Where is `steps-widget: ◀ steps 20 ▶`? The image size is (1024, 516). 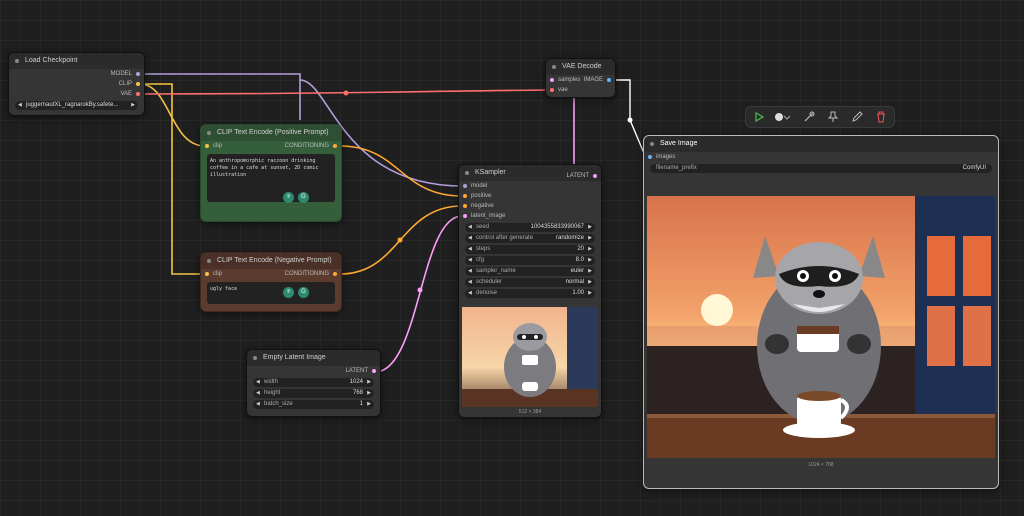
steps-widget: ◀ steps 20 ▶ is located at coordinates (530, 249).